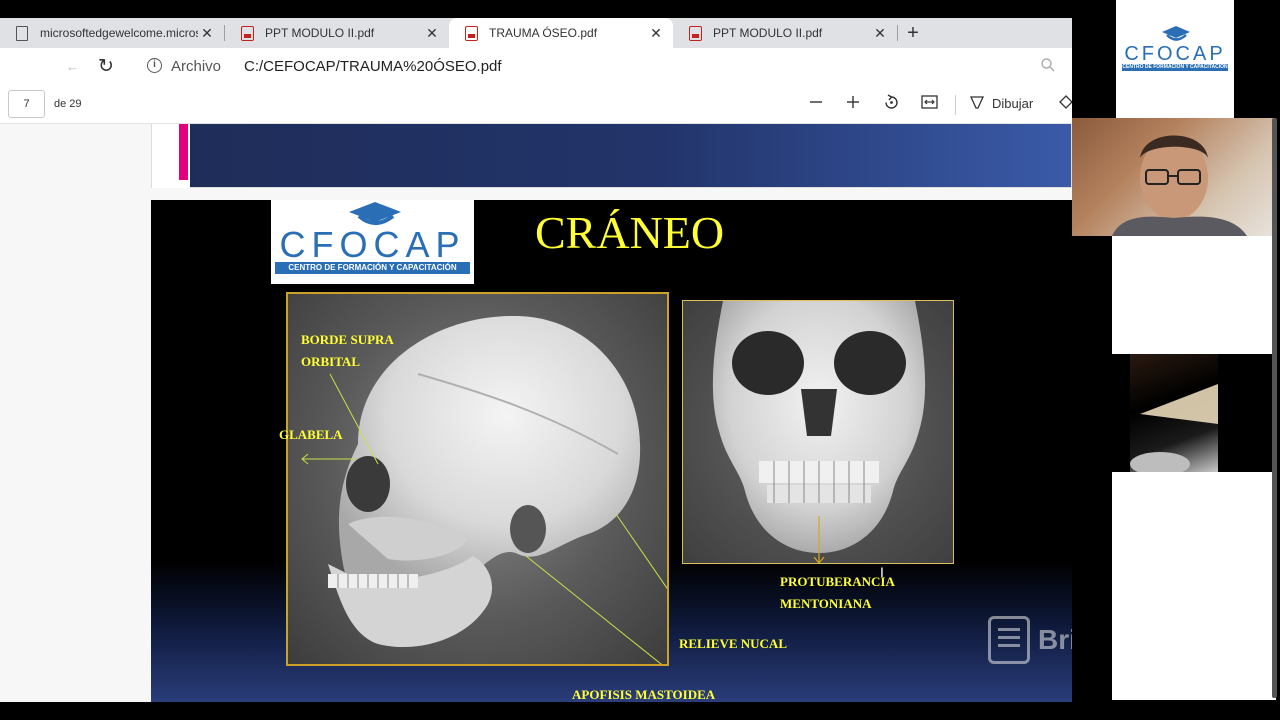 This screenshot has height=720, width=1280. What do you see at coordinates (640, 711) in the screenshot?
I see `bottom-bar` at bounding box center [640, 711].